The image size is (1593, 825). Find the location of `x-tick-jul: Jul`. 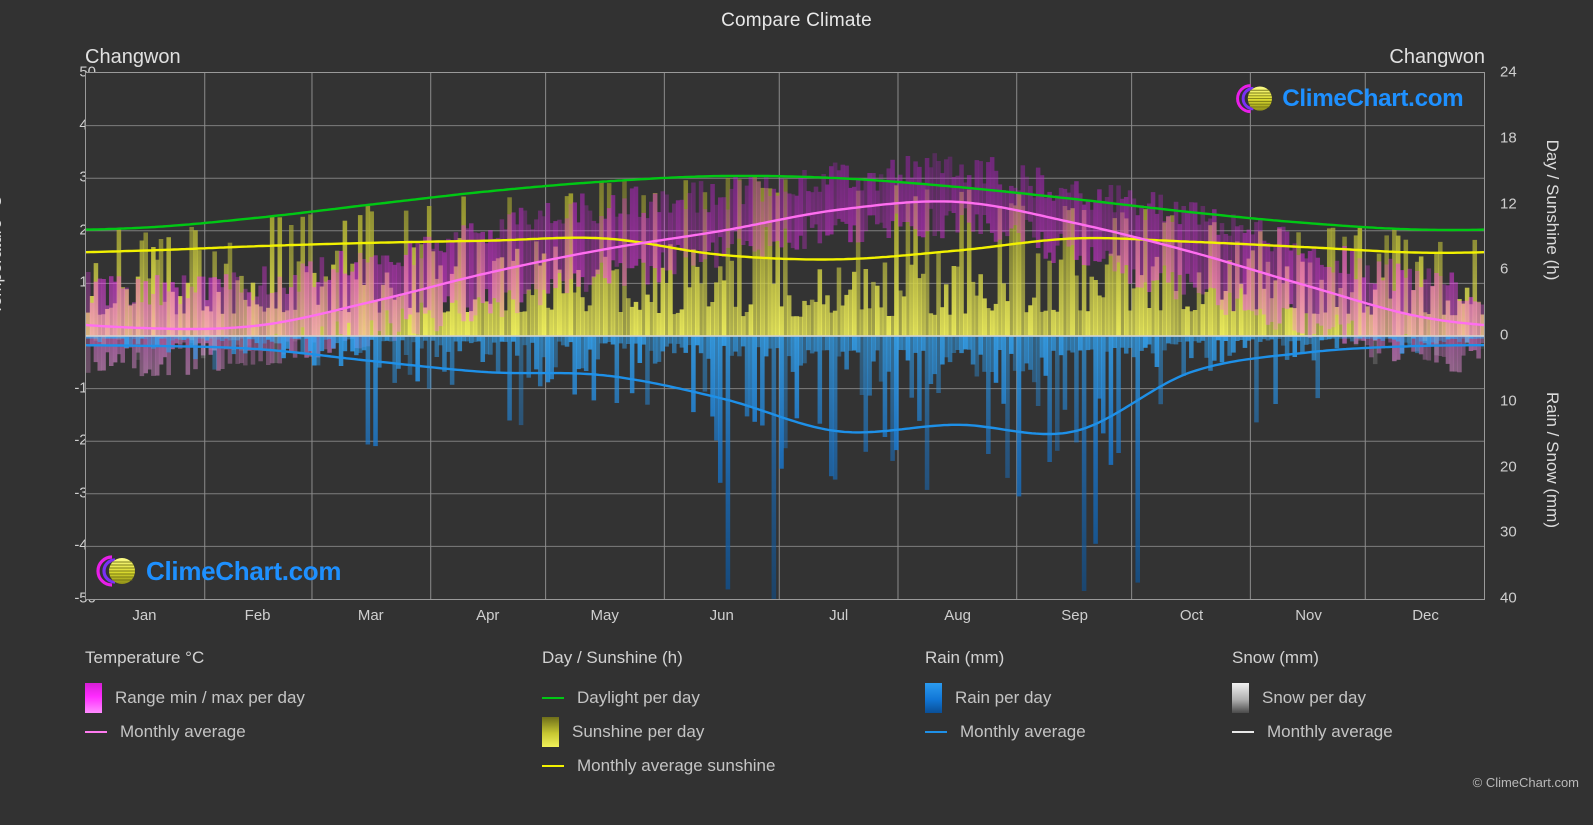

x-tick-jul: Jul is located at coordinates (839, 615).